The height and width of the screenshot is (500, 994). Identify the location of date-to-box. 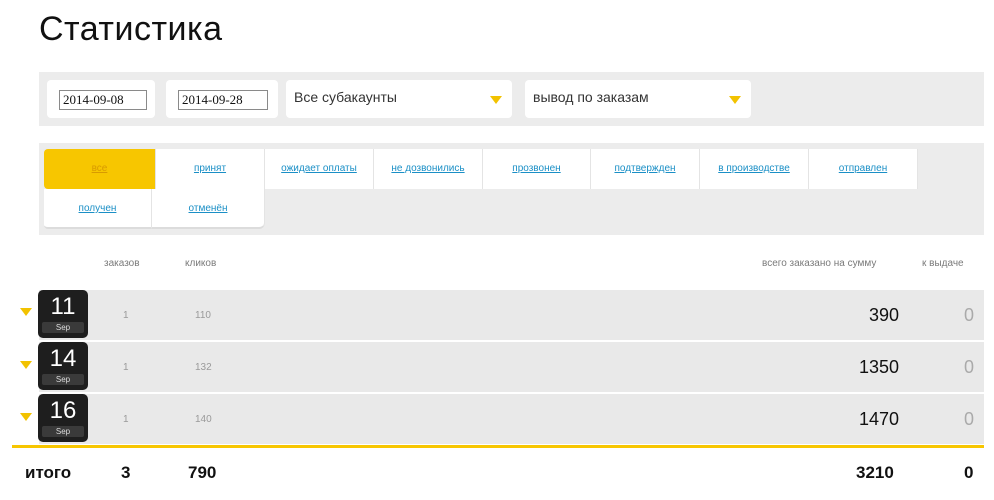
(222, 99).